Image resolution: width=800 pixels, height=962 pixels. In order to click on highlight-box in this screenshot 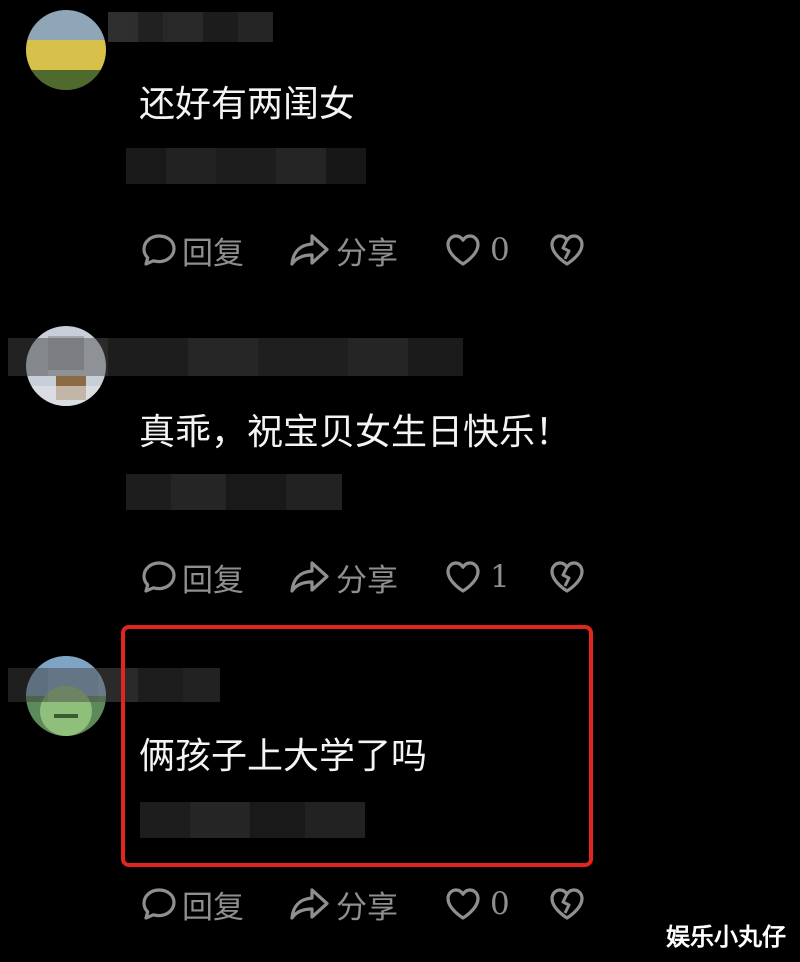, I will do `click(357, 746)`.